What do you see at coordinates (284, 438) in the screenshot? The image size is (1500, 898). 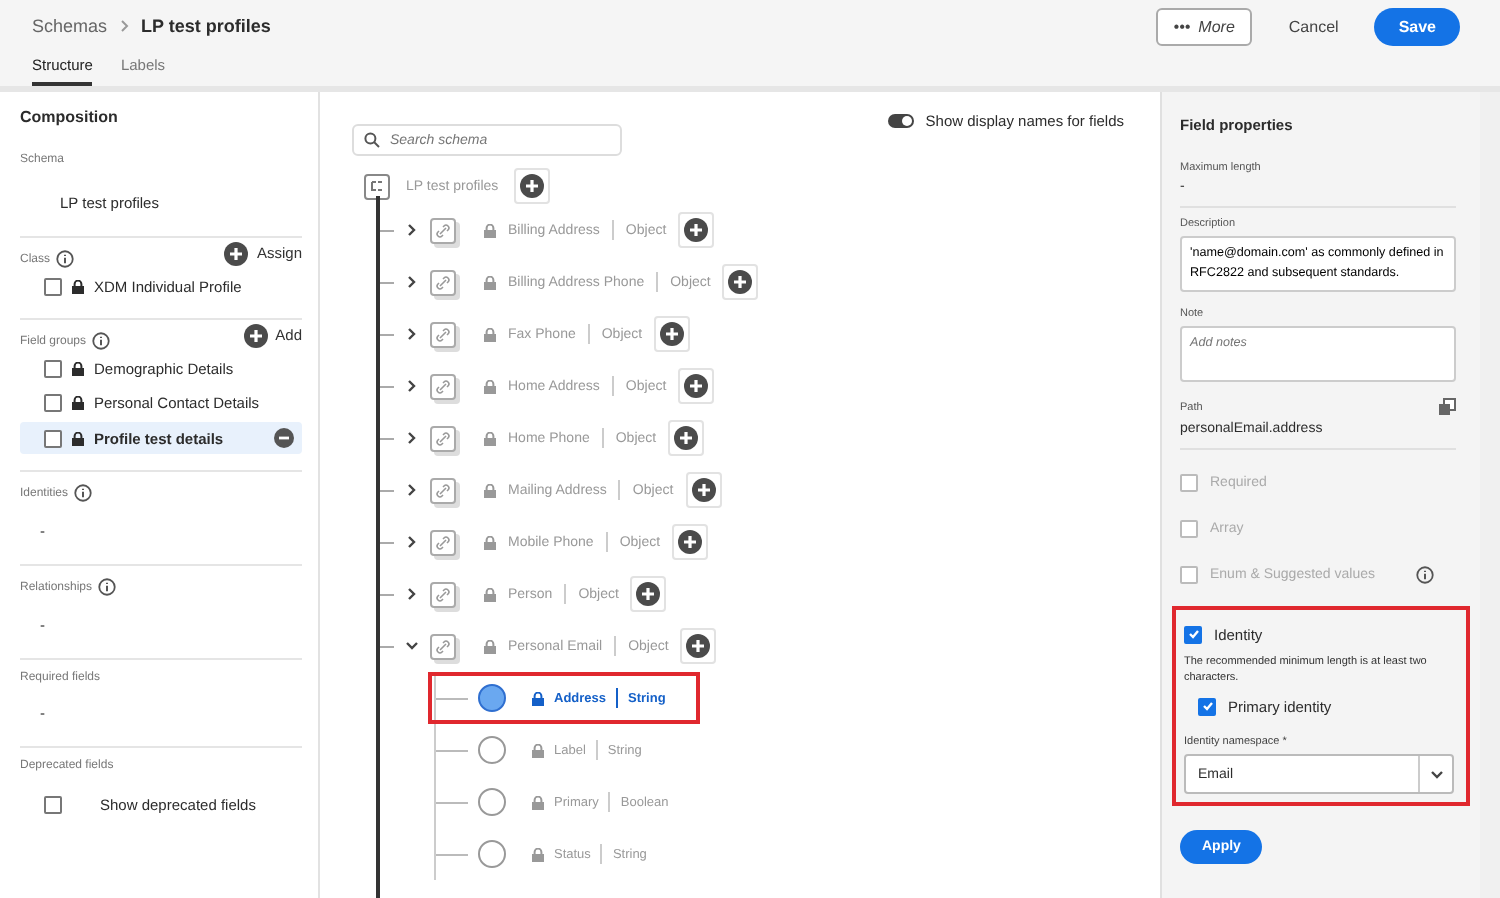 I see `remove-icon` at bounding box center [284, 438].